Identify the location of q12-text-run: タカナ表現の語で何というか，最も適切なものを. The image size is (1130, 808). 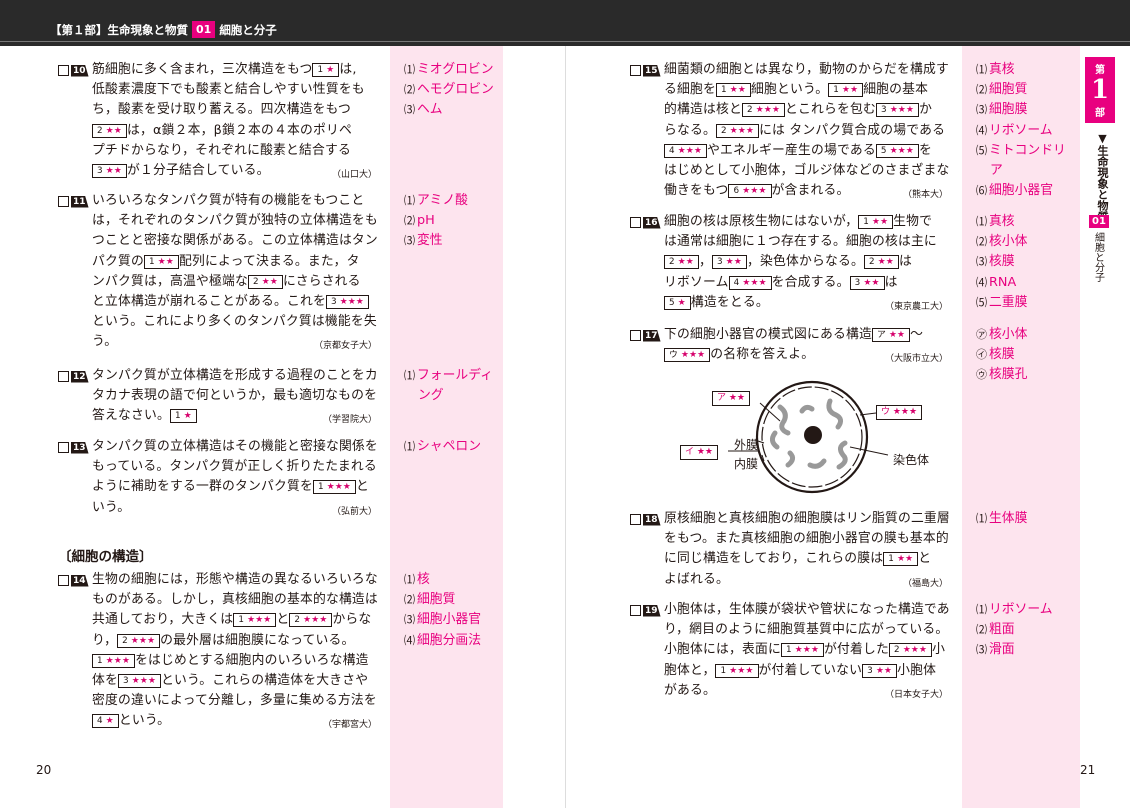
(235, 396).